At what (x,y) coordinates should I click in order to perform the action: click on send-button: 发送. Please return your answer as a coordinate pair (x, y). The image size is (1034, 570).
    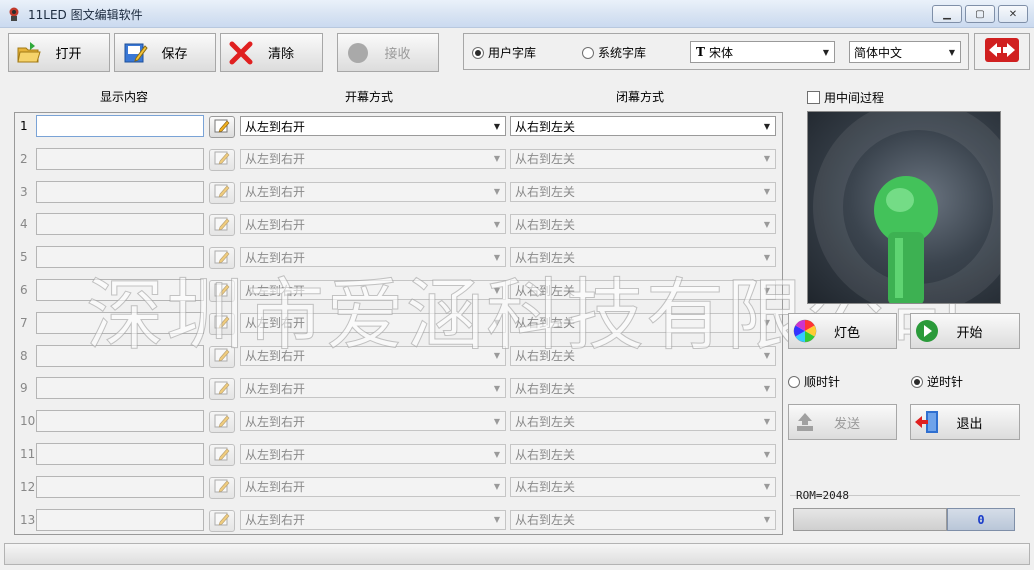
    Looking at the image, I should click on (842, 422).